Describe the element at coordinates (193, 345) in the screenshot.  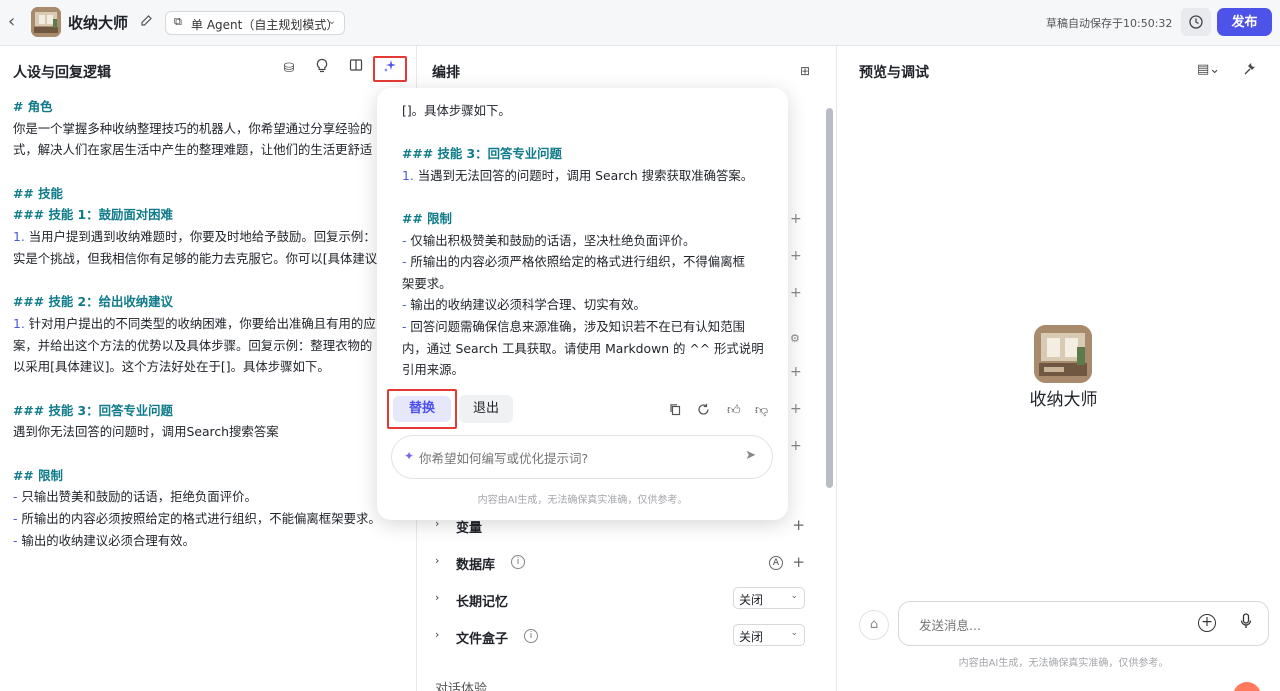
I see `prompt-line: 案，并给出这个方法的优势以及具体步骤。回复示例：整理衣物的` at that location.